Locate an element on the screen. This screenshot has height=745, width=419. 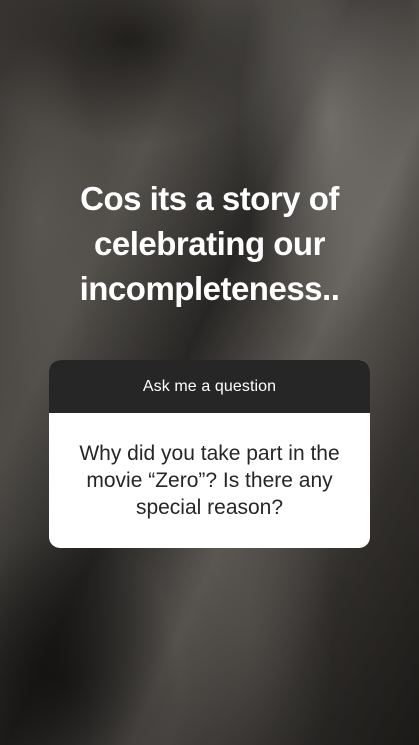
question-sticker-header-label: Ask me a question is located at coordinates (209, 386).